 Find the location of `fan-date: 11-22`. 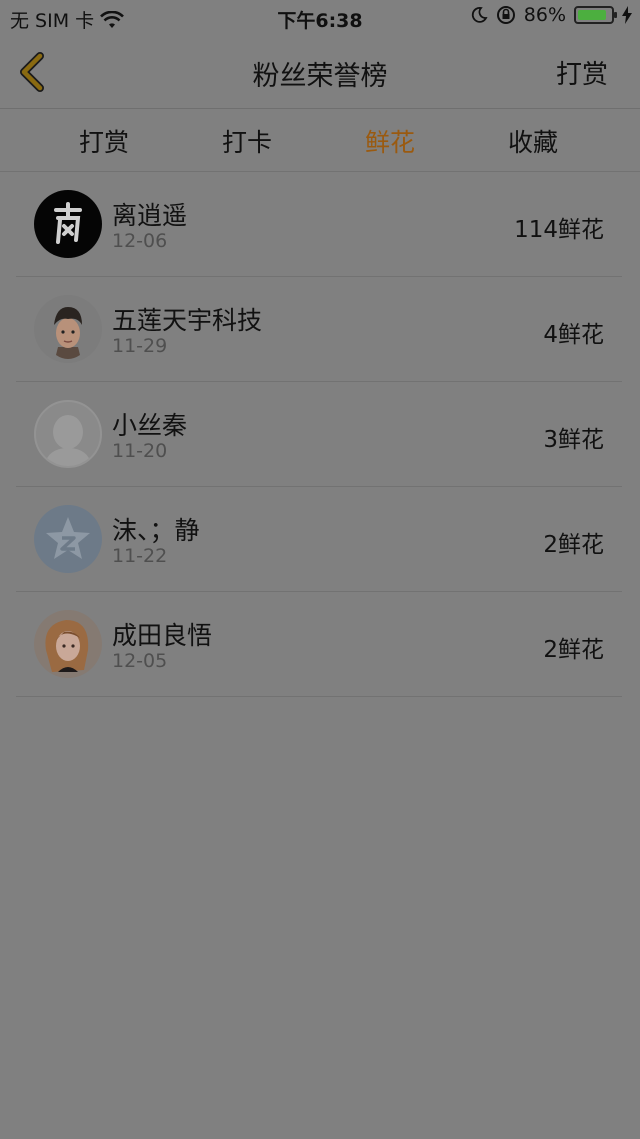

fan-date: 11-22 is located at coordinates (140, 556).